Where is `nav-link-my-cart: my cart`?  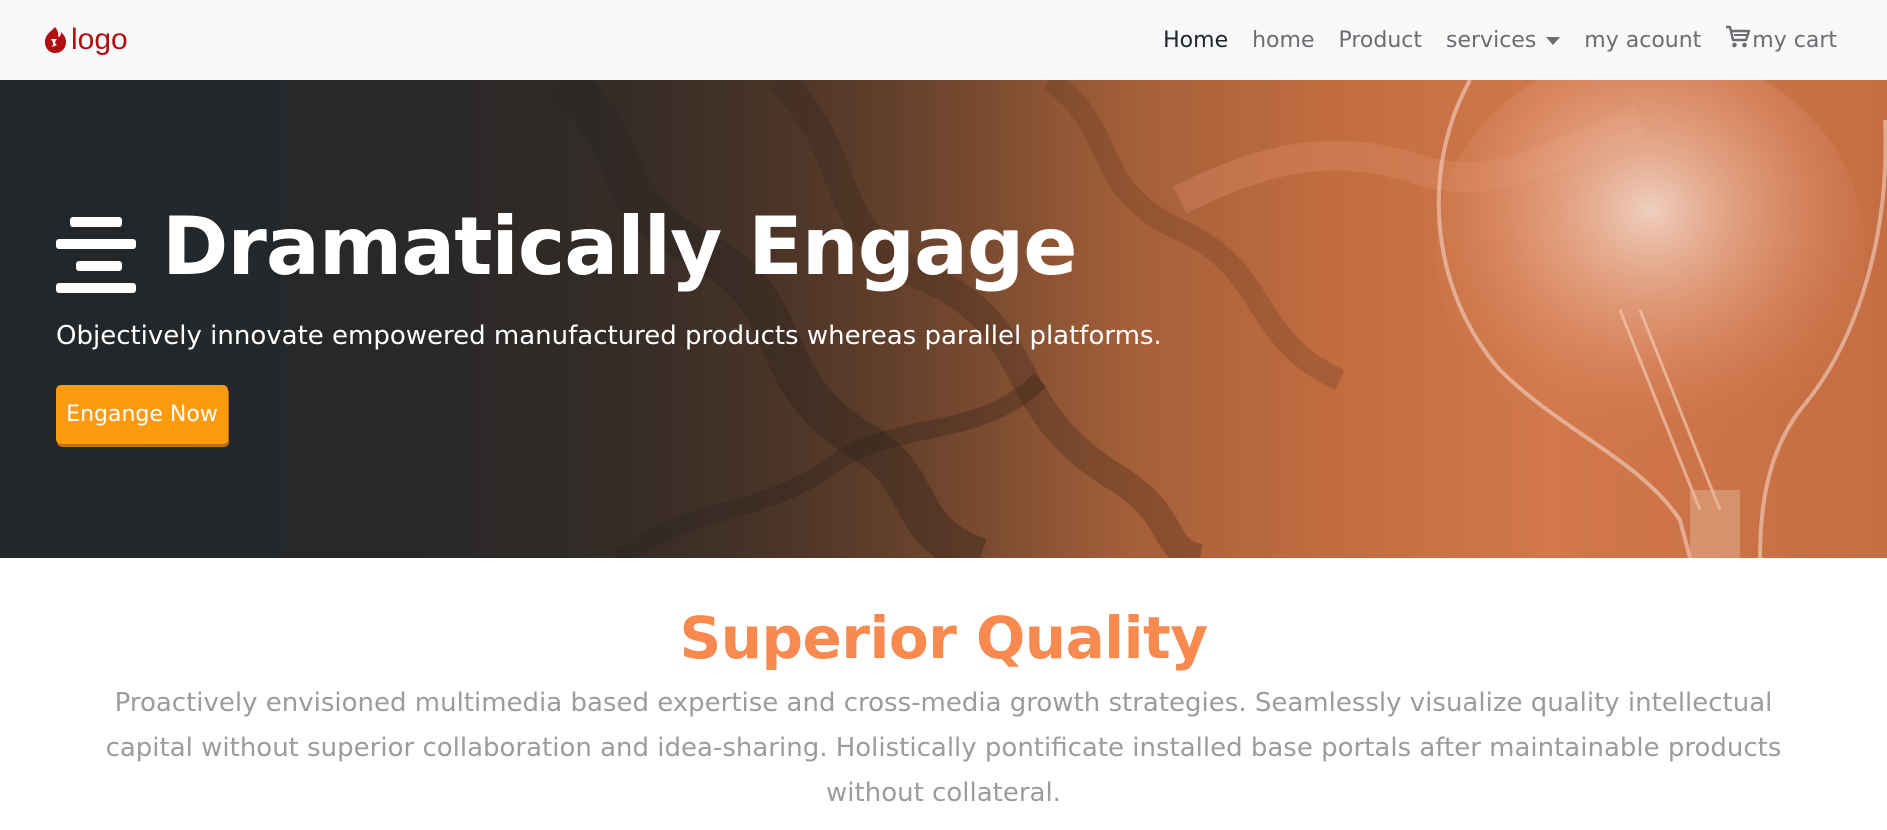
nav-link-my-cart: my cart is located at coordinates (1781, 40).